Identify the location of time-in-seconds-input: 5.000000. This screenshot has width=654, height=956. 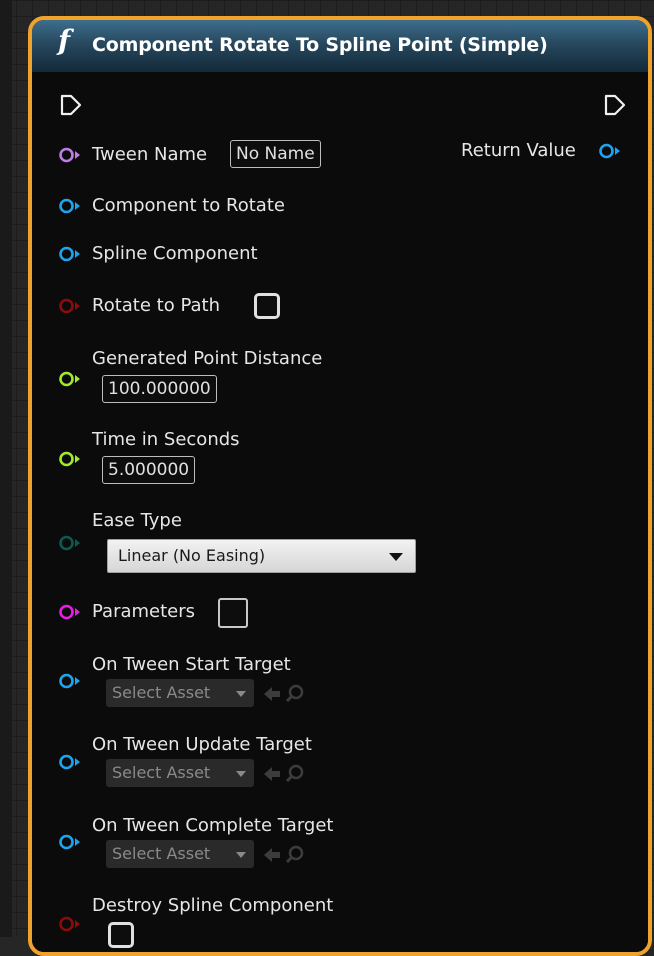
(149, 470).